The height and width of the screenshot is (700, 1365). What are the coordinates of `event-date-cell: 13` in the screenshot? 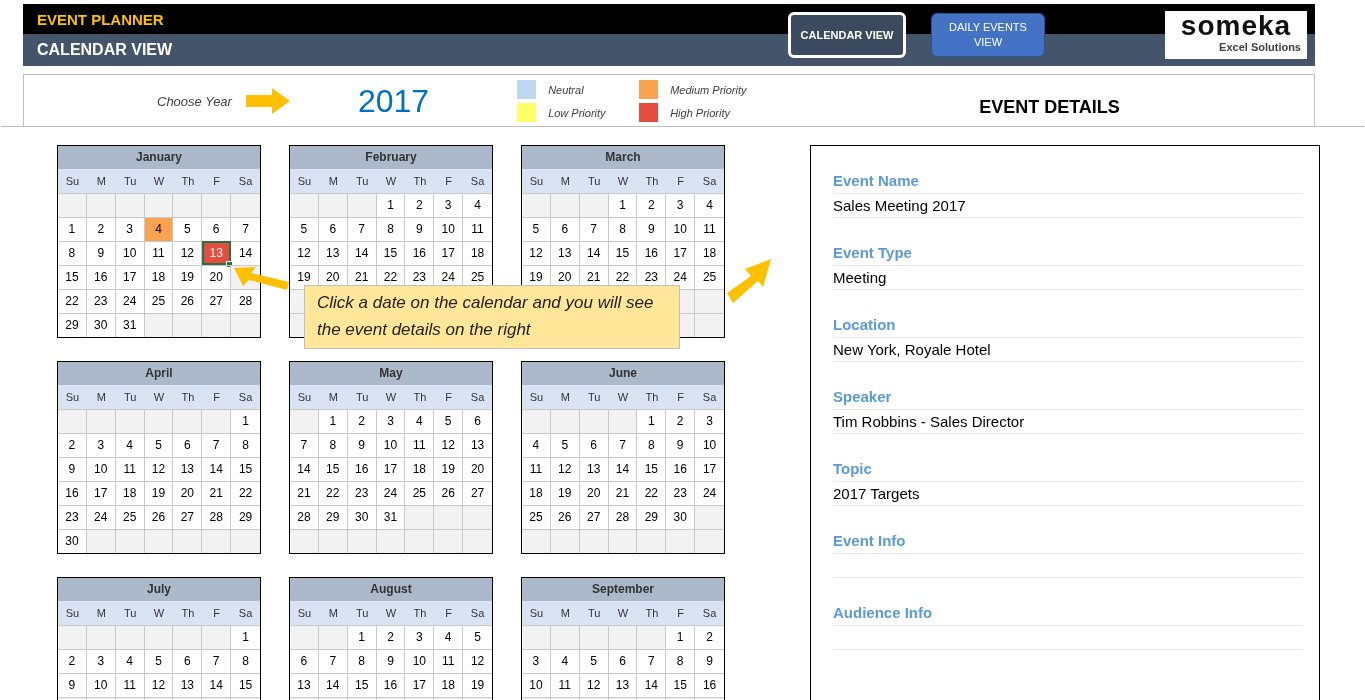 It's located at (217, 253).